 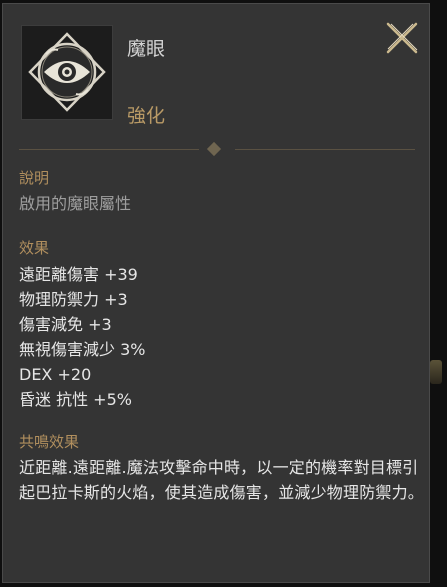 What do you see at coordinates (34, 178) in the screenshot?
I see `description-title: 說明` at bounding box center [34, 178].